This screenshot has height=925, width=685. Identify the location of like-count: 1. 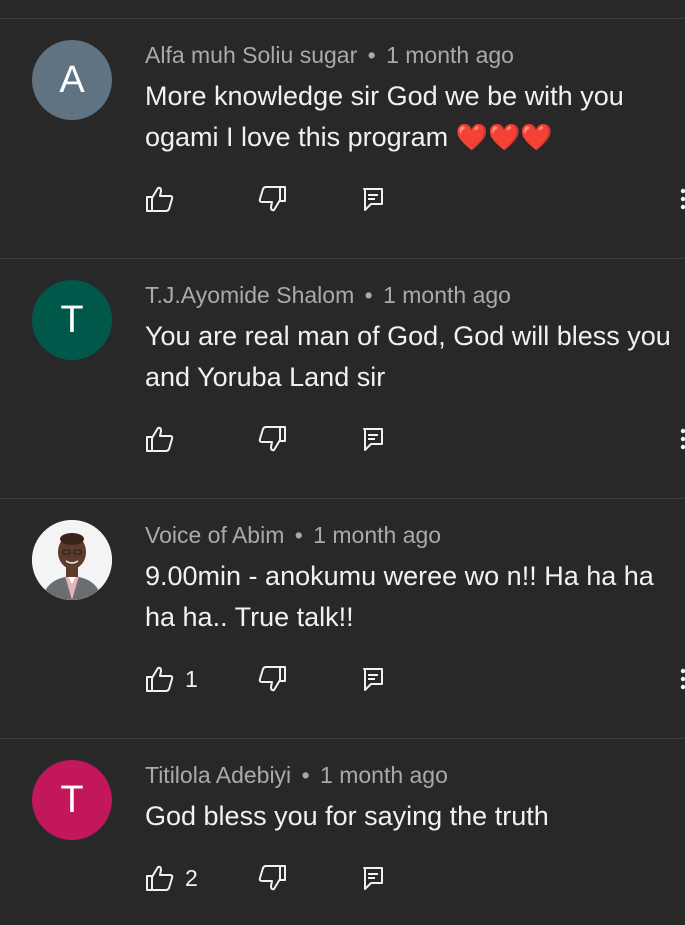
(191, 678).